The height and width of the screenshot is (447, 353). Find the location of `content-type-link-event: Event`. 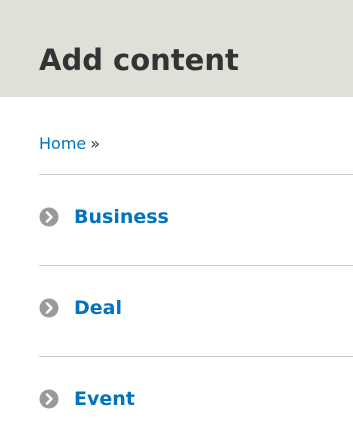

content-type-link-event: Event is located at coordinates (87, 399).